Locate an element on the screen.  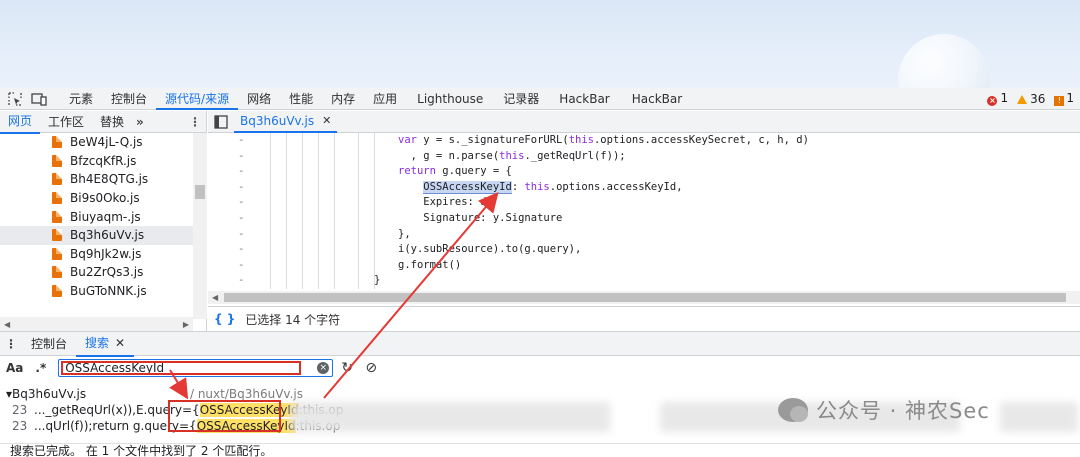
nav-menu-icon: ⋮ is located at coordinates (195, 122).